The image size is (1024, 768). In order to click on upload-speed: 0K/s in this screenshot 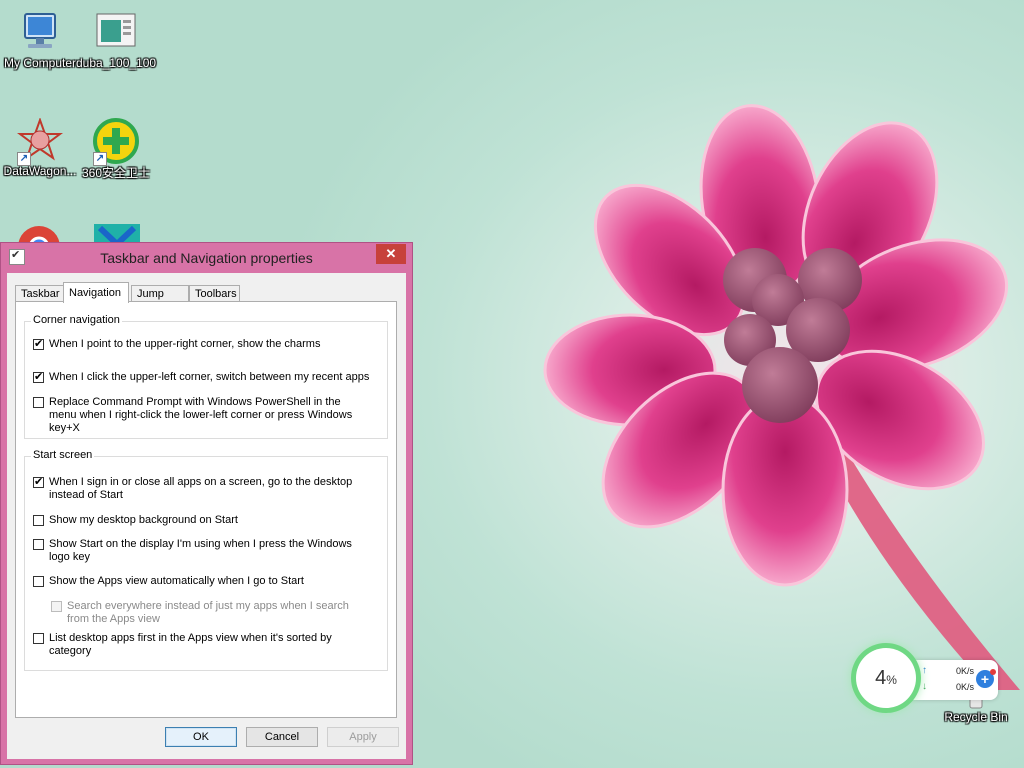, I will do `click(964, 671)`.